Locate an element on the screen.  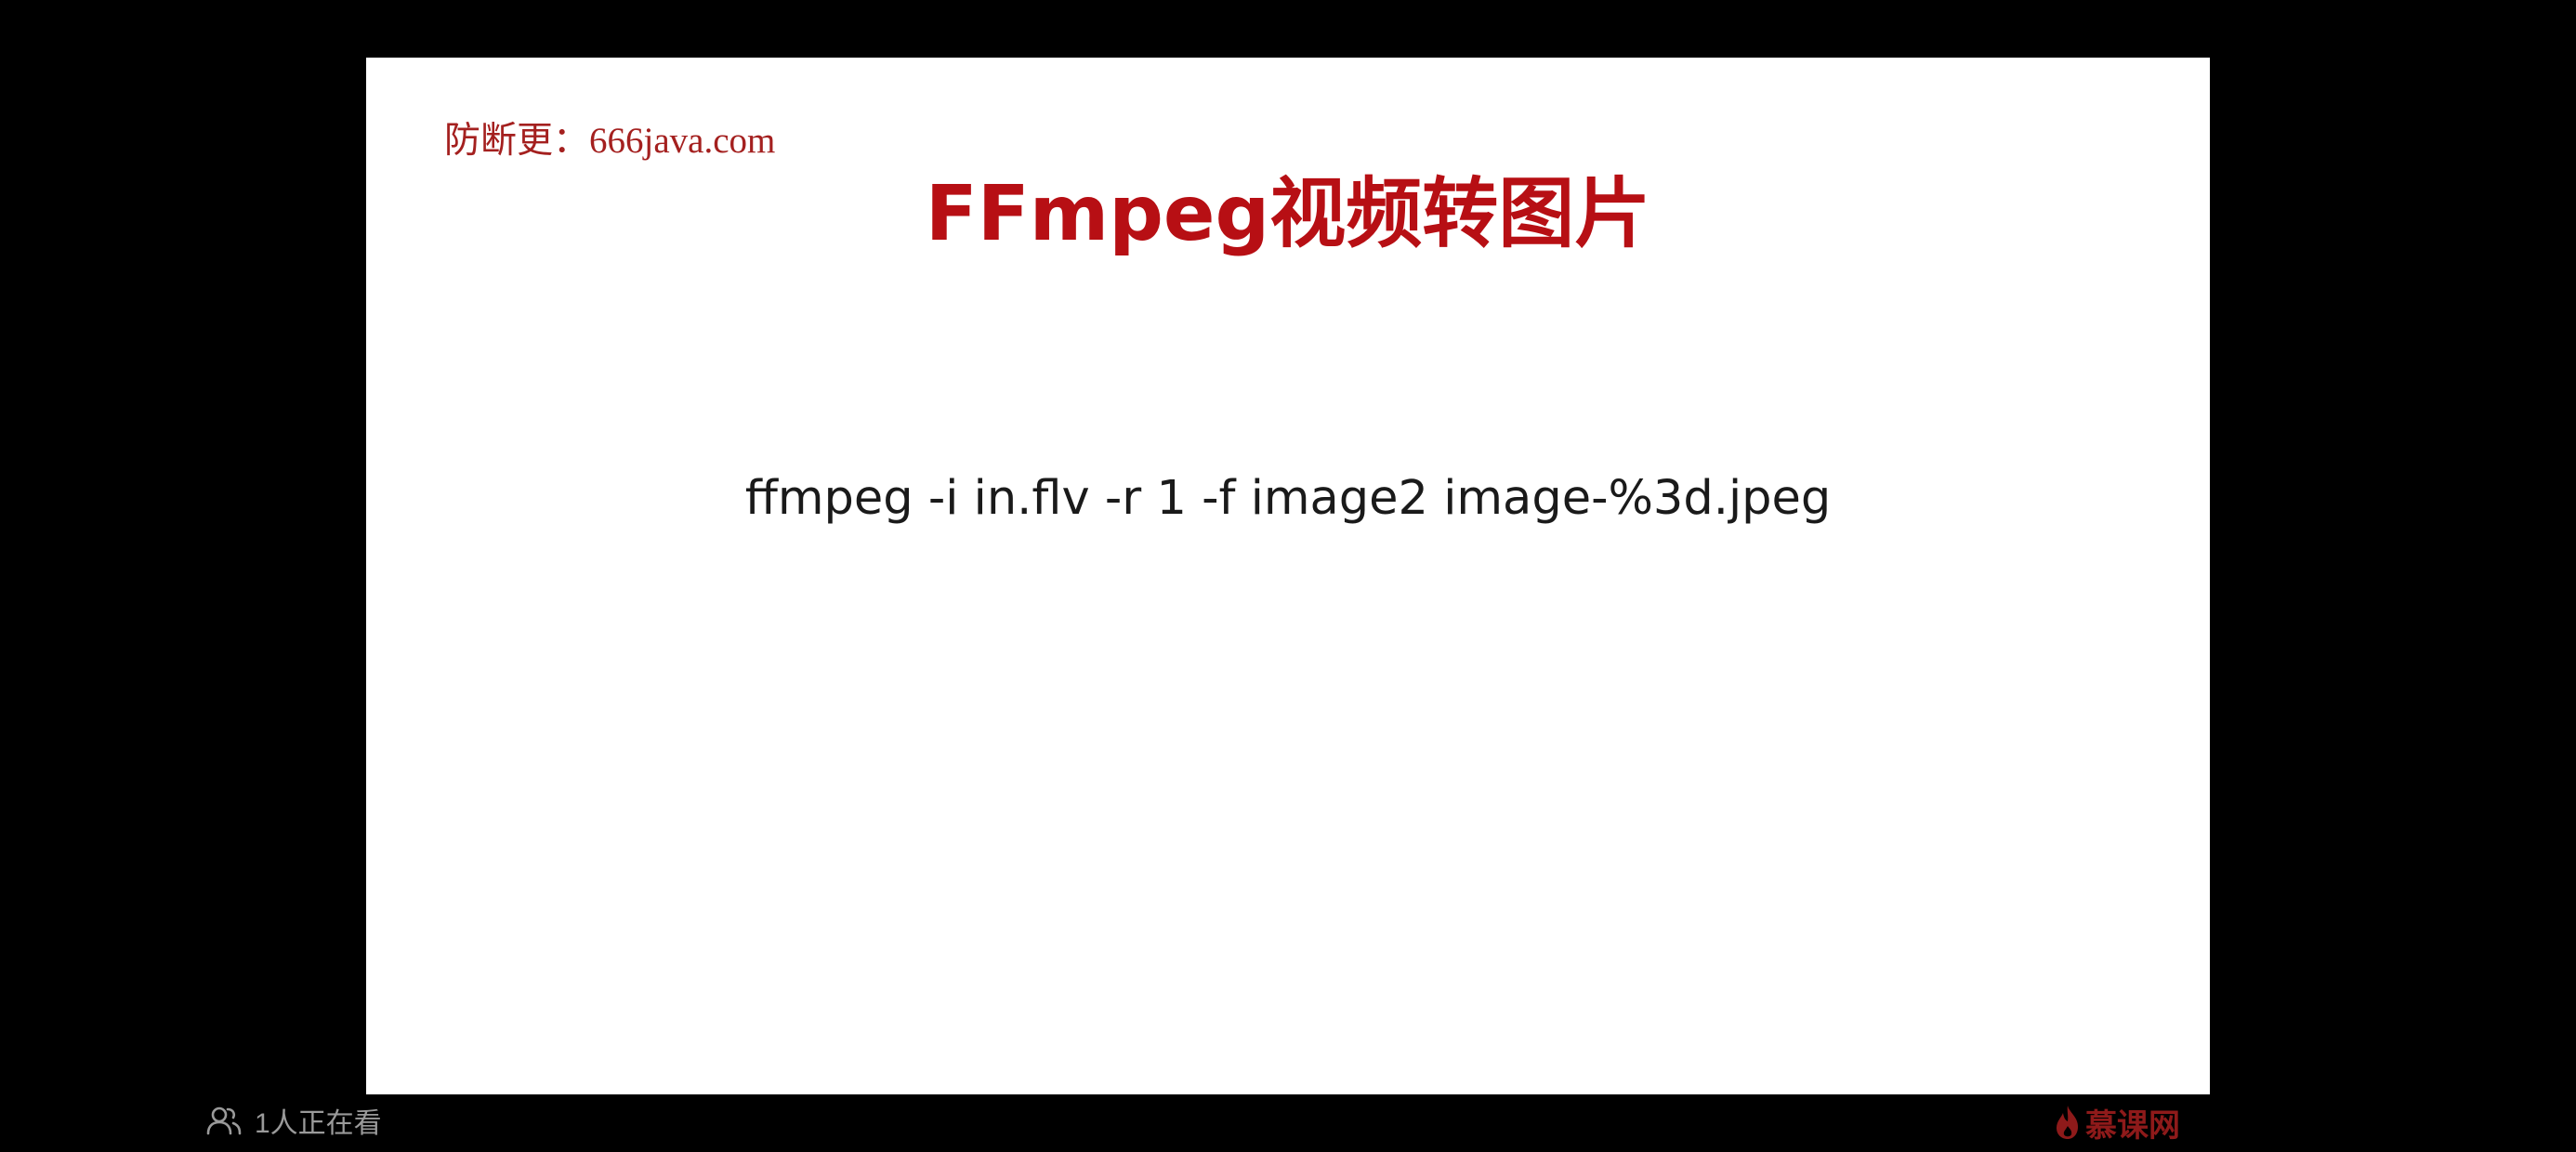
viewer-count: 1人正在看 is located at coordinates (294, 1120).